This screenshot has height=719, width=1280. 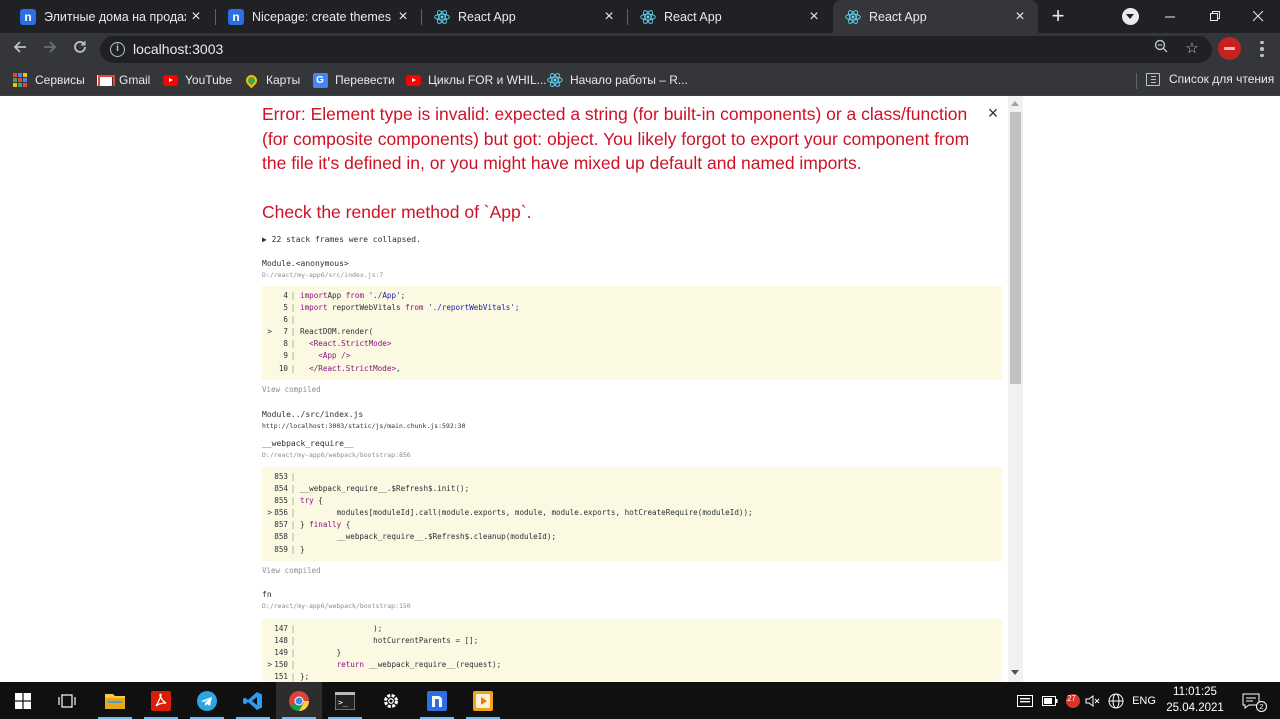 I want to click on back-button, so click(x=20, y=49).